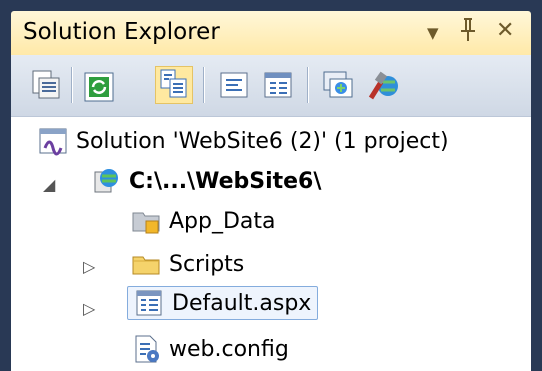 The image size is (542, 371). Describe the element at coordinates (53, 141) in the screenshot. I see `solution-icon` at that location.